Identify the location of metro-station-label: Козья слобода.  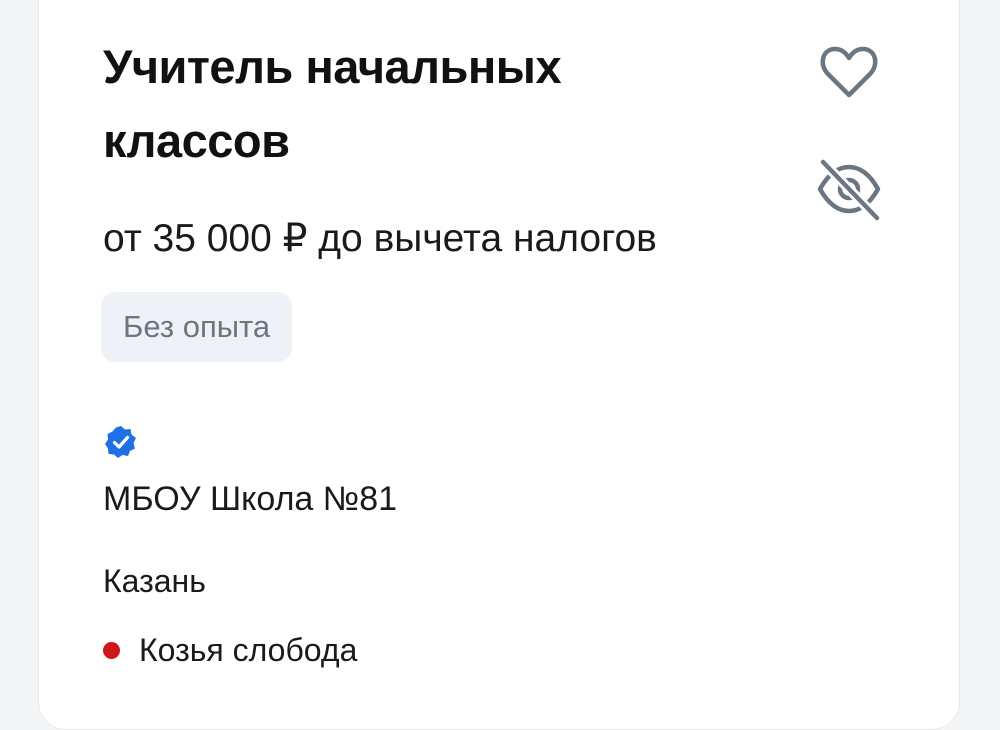
(248, 650).